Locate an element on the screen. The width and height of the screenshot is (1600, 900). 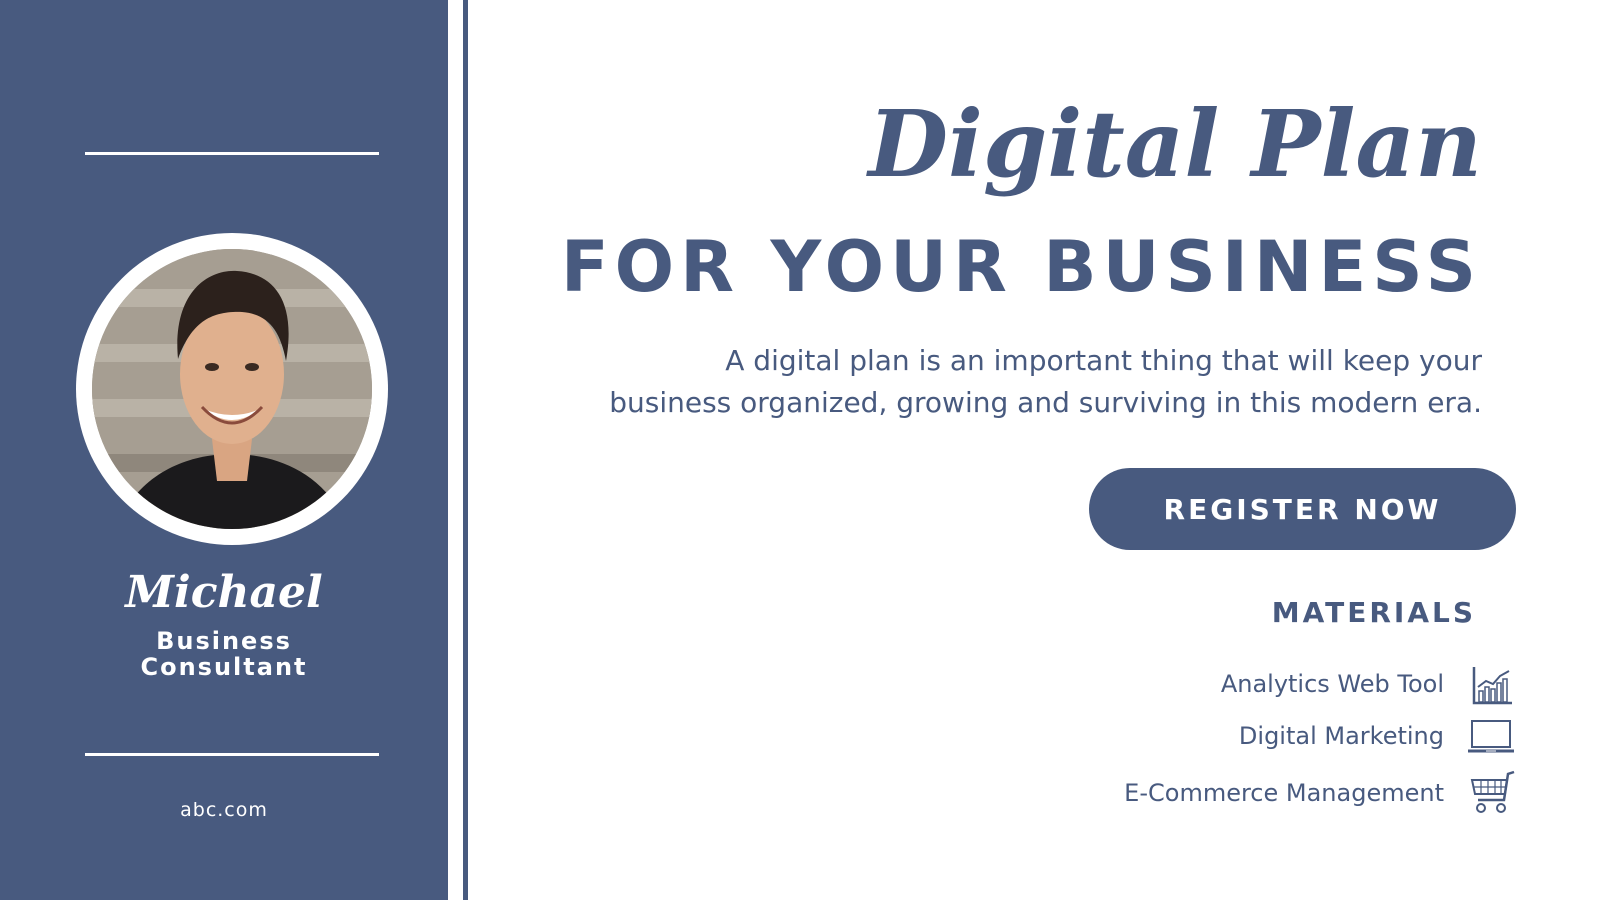
material-item-analytics: Analytics Web Tool is located at coordinates (1303, 684).